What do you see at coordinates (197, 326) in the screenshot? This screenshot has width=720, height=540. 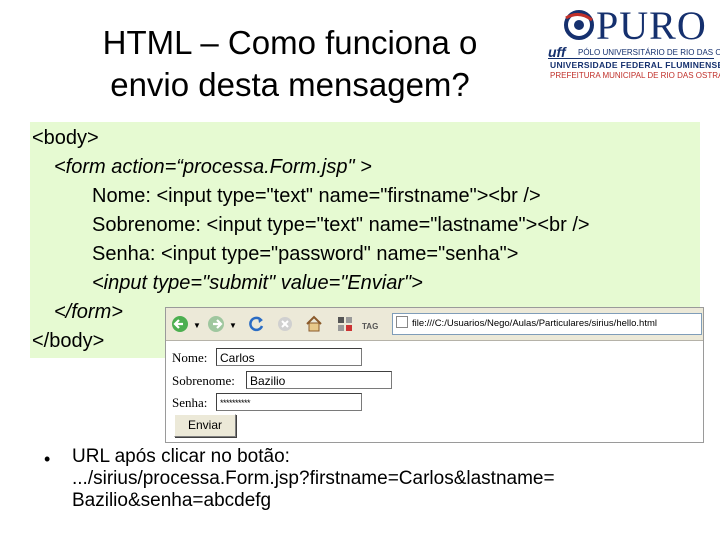 I see `back-dropdown-icon: ▼` at bounding box center [197, 326].